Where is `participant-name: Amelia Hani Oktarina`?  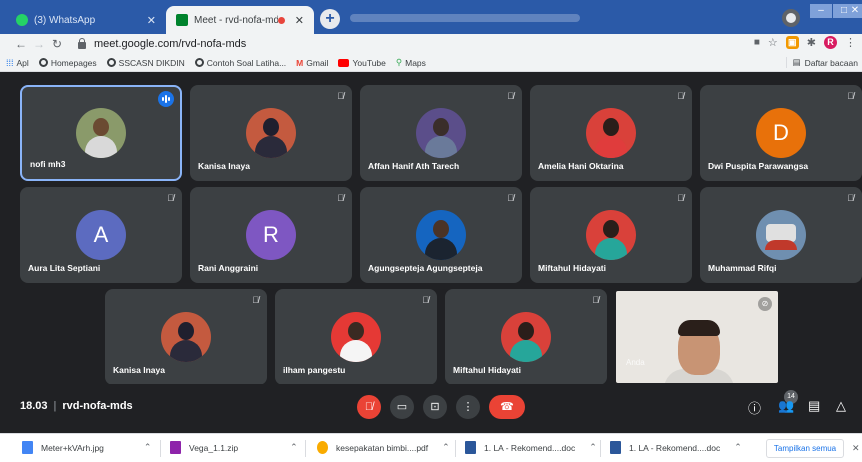 participant-name: Amelia Hani Oktarina is located at coordinates (581, 166).